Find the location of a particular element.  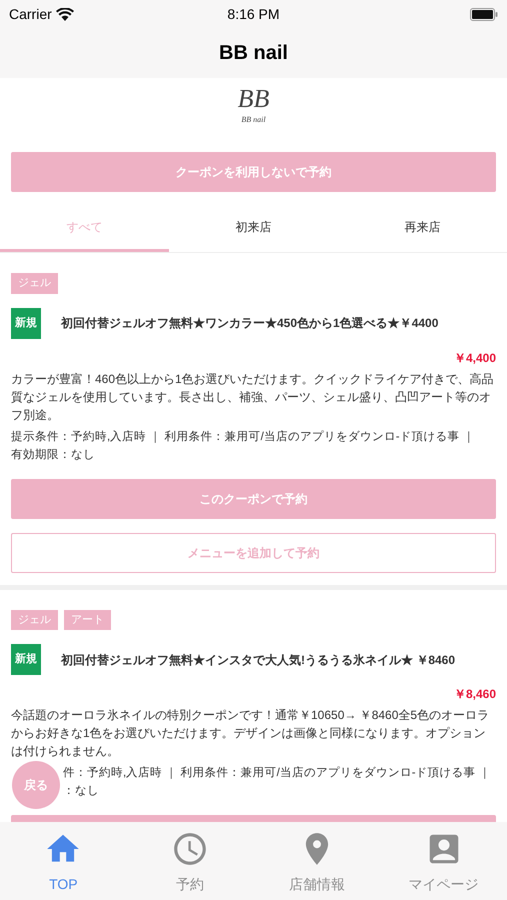

coupon-price: ￥4,400 is located at coordinates (475, 358).